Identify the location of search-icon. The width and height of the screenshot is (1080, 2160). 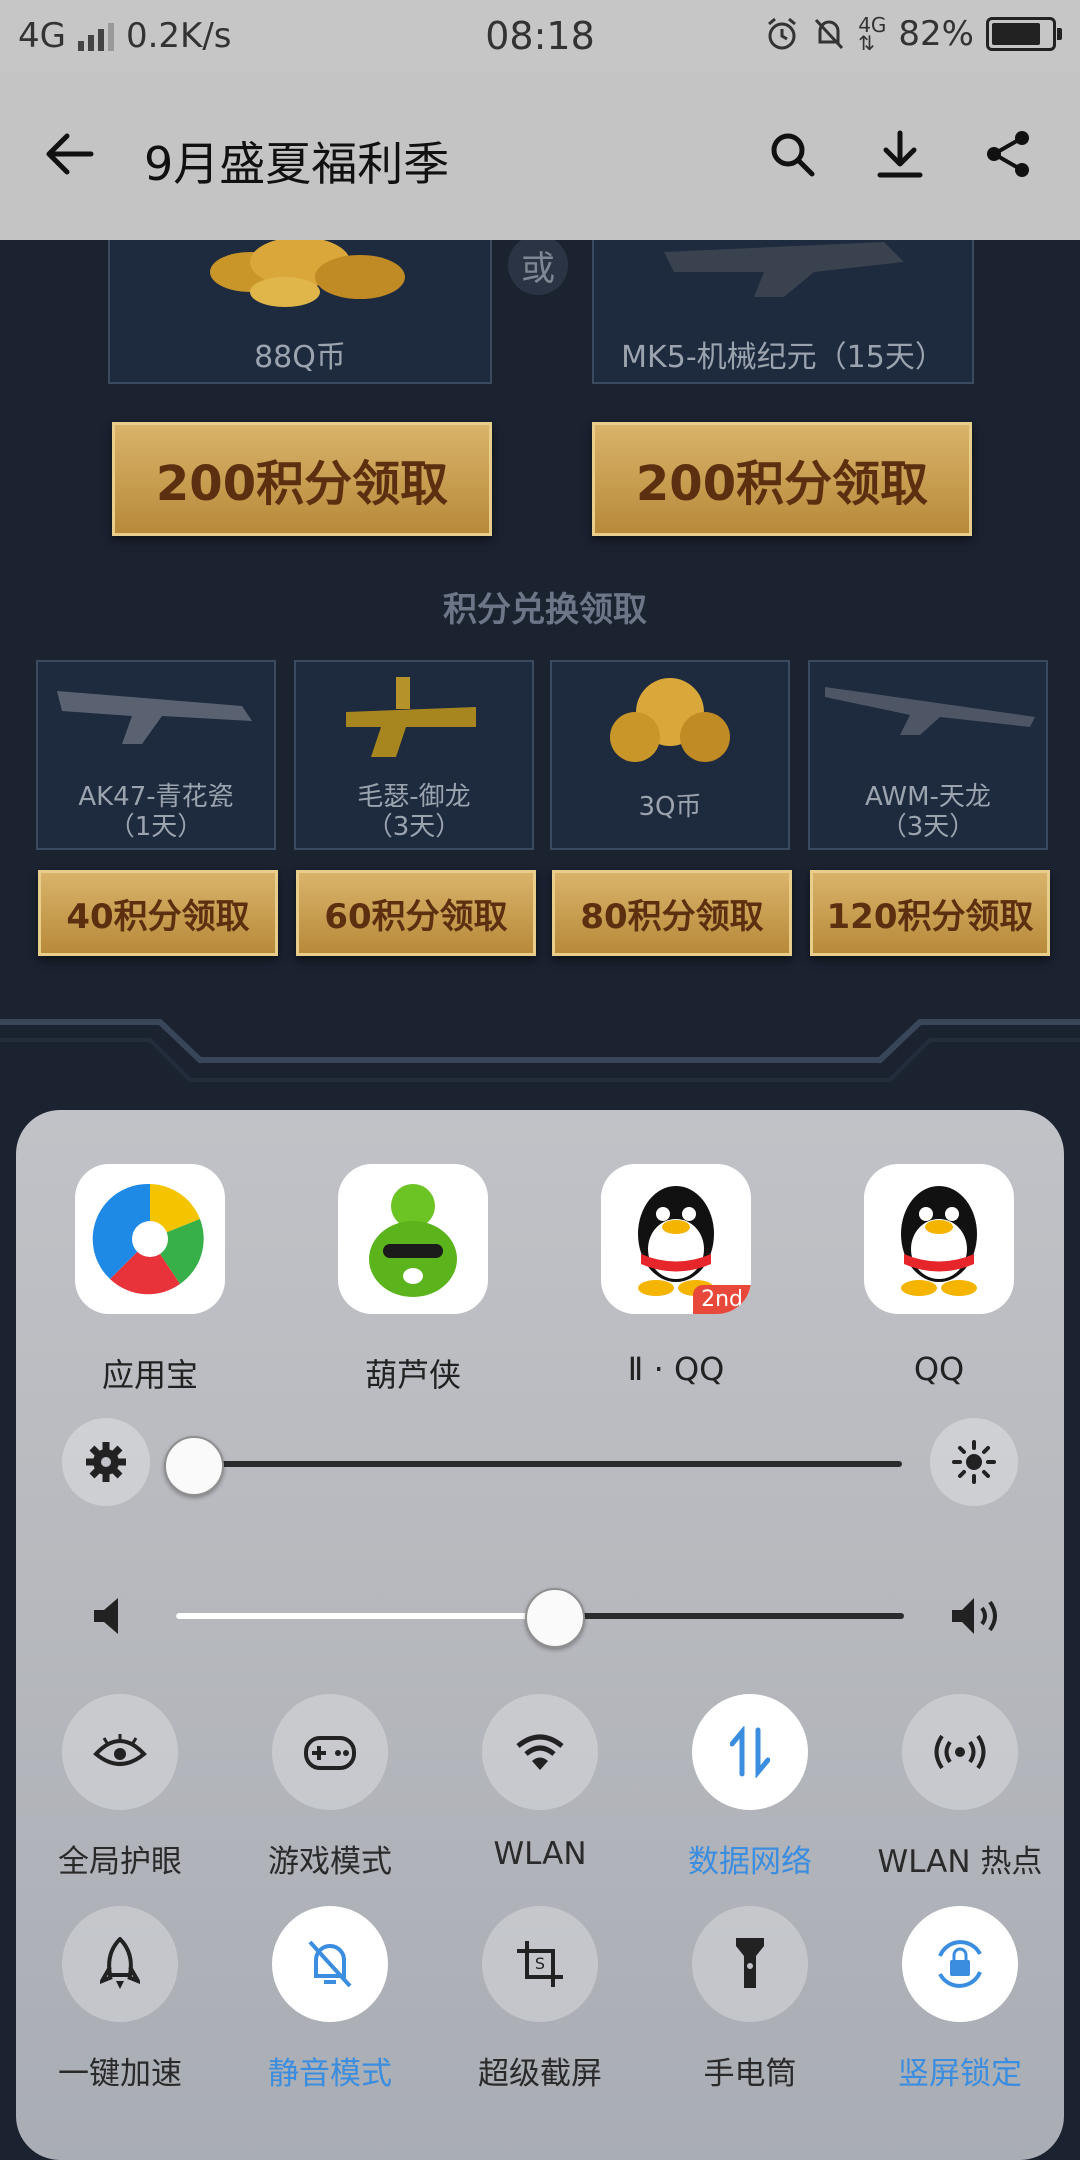
(793, 155).